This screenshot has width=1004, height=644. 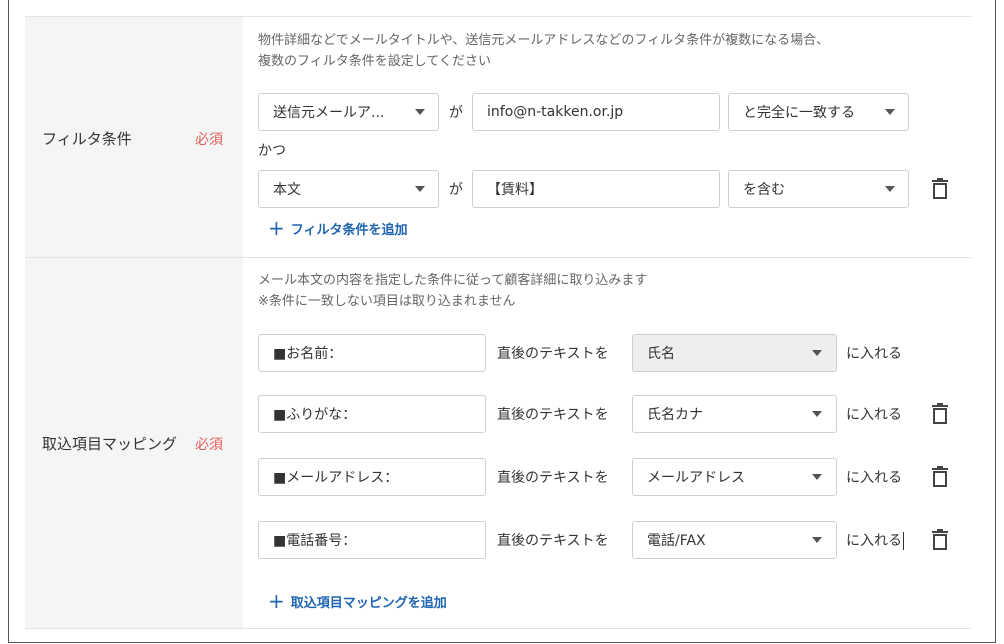 I want to click on mapping-target-select: 氏名カナ, so click(x=734, y=414).